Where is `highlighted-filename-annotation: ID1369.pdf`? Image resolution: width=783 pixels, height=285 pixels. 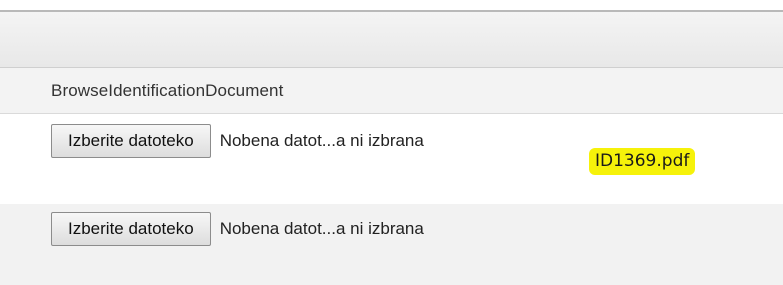 highlighted-filename-annotation: ID1369.pdf is located at coordinates (642, 161).